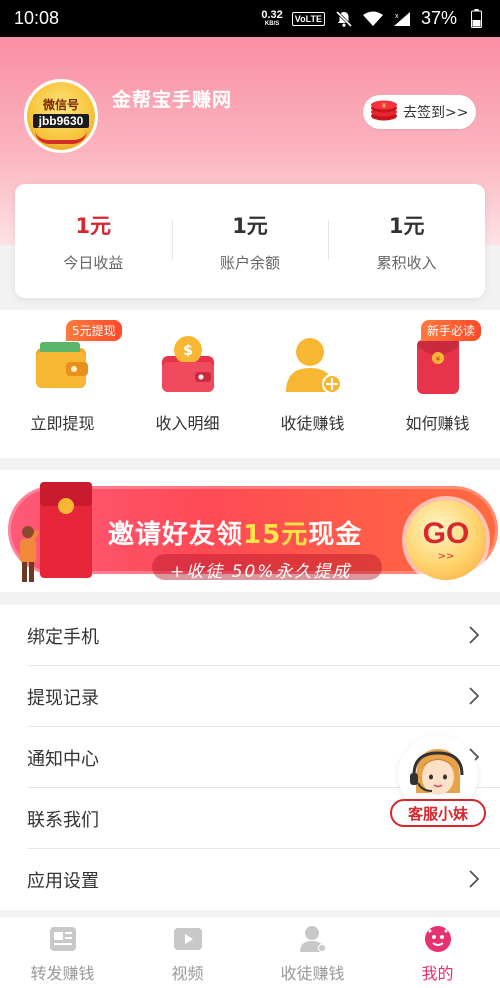  I want to click on battery-icon, so click(476, 18).